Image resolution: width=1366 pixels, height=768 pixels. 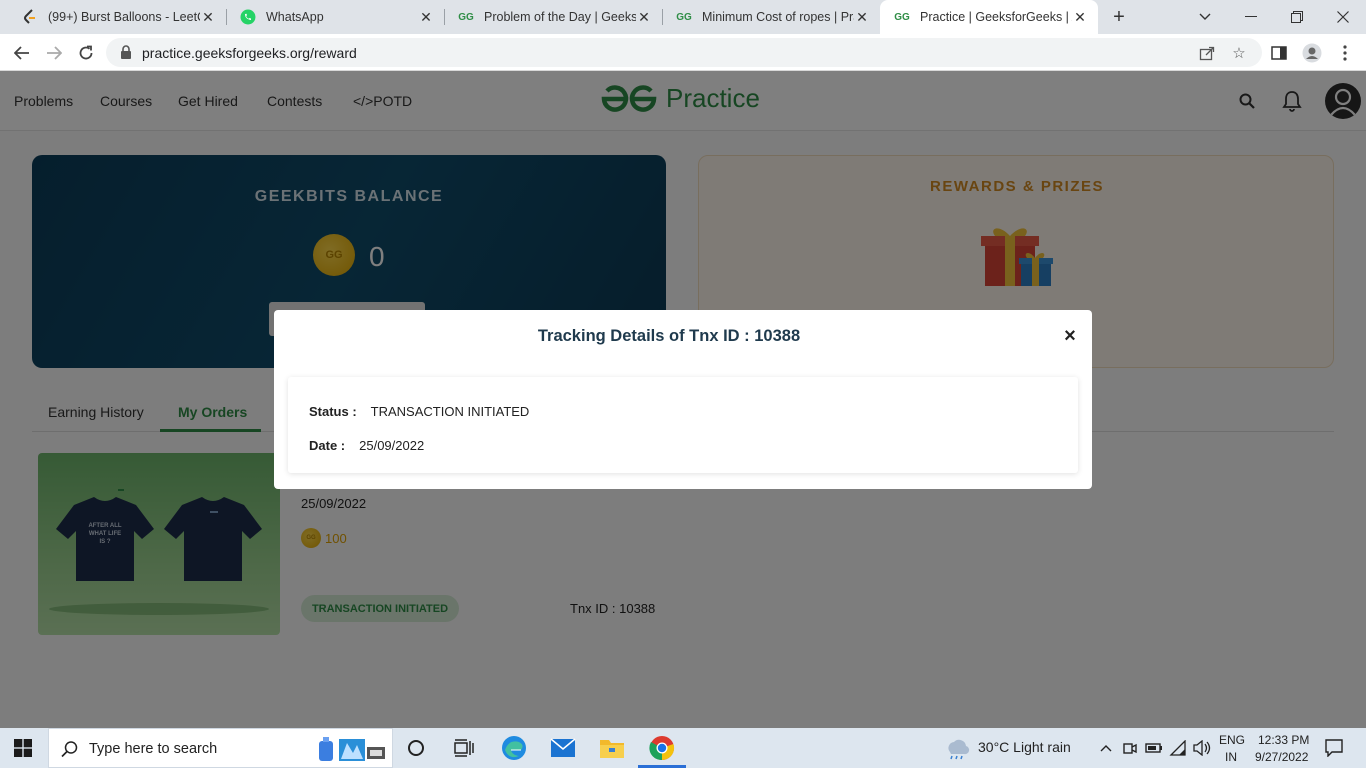 What do you see at coordinates (54, 53) in the screenshot?
I see `forward-arrow-icon` at bounding box center [54, 53].